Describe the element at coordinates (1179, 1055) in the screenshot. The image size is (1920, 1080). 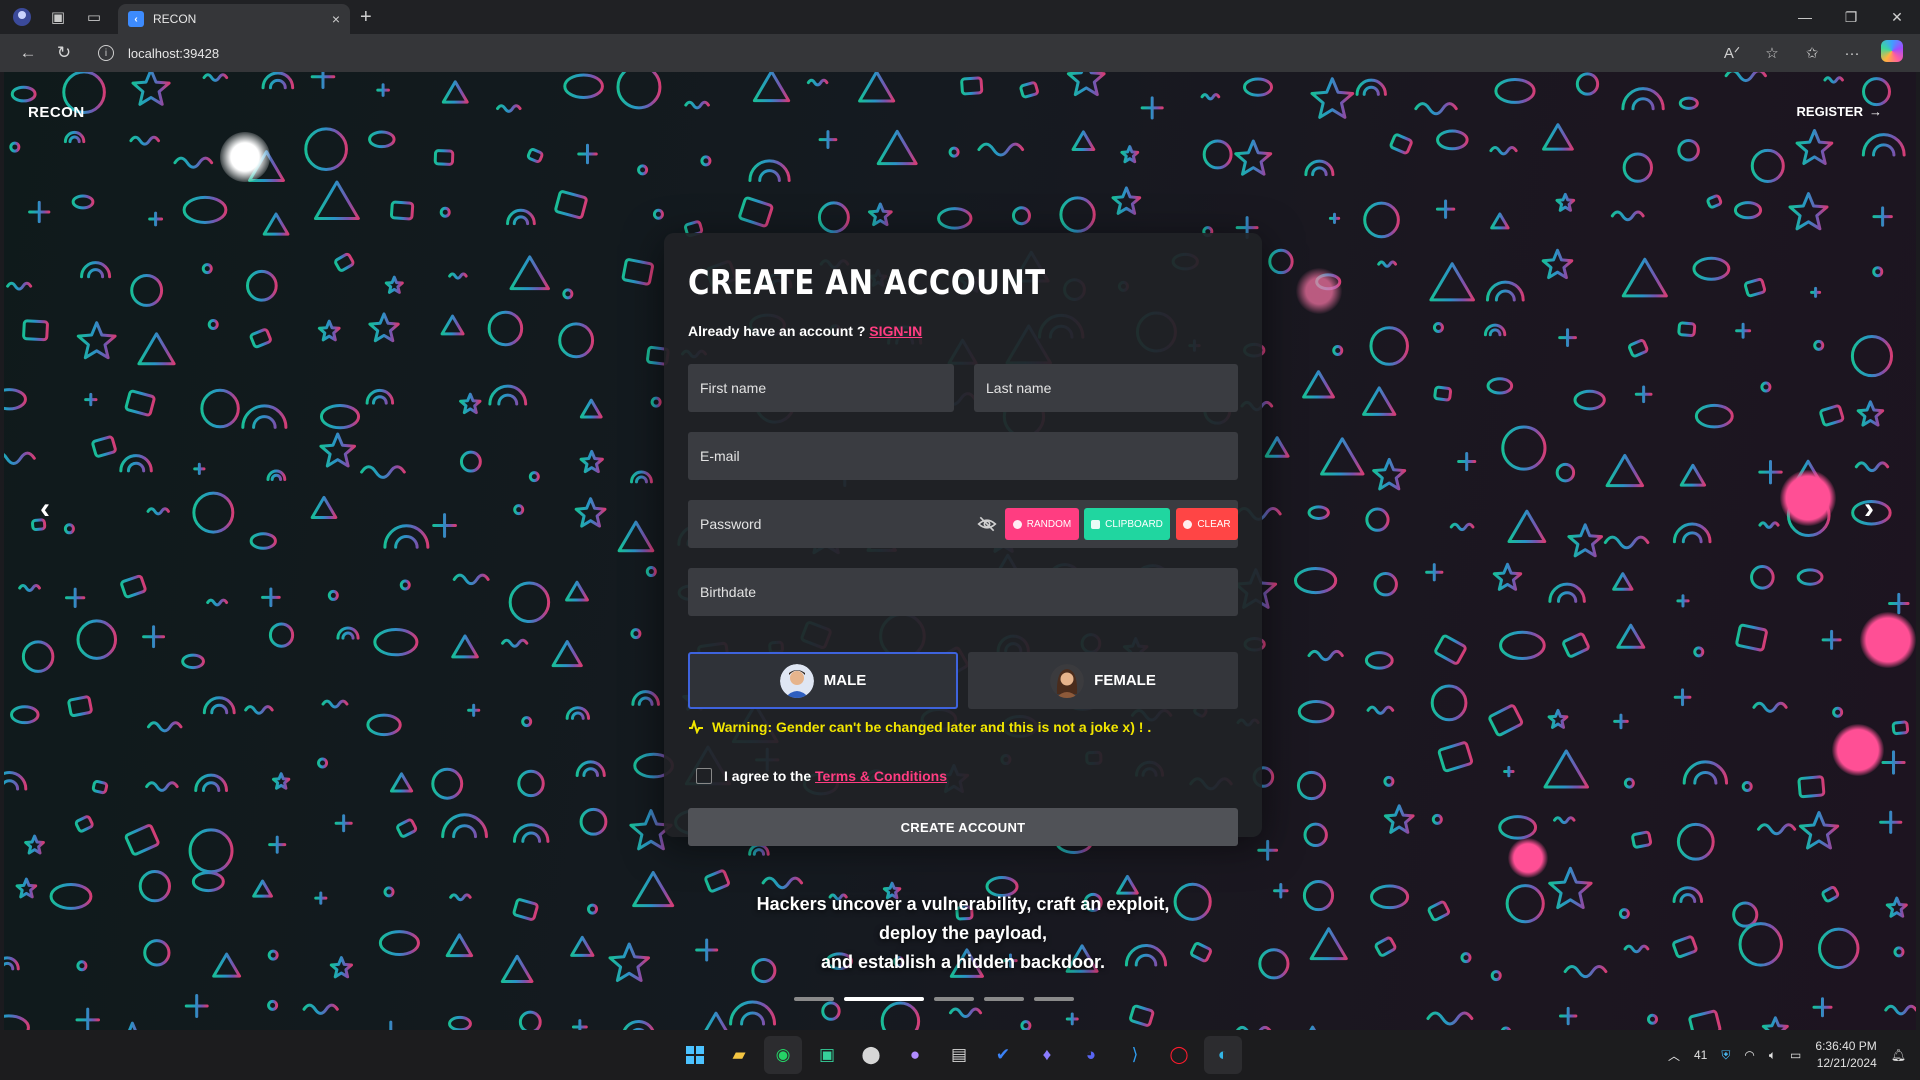
I see `opera-icon: ◯` at that location.